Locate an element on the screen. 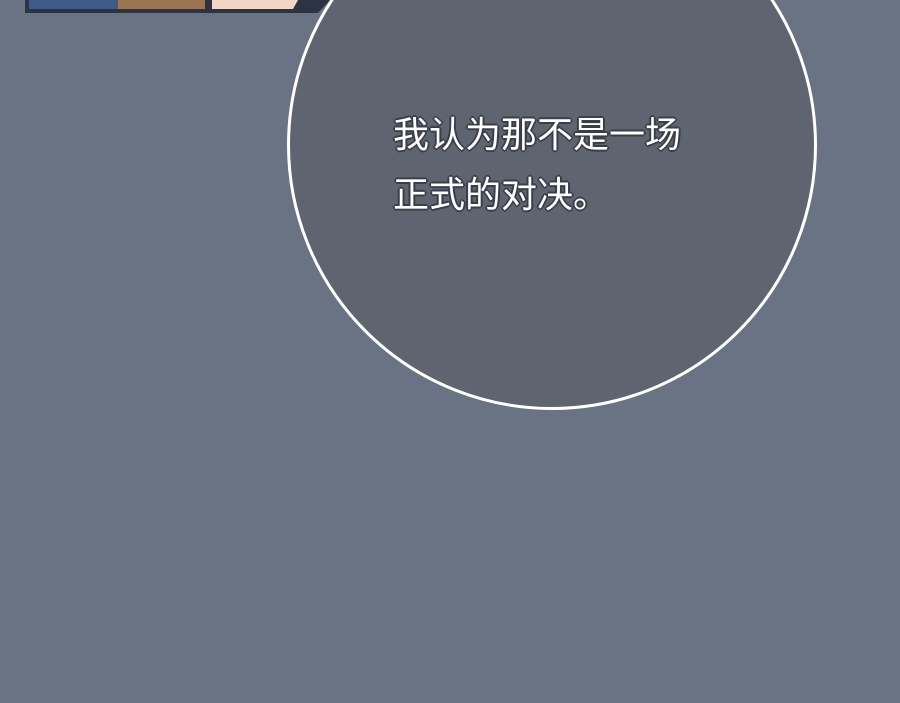  skin-shape is located at coordinates (255, 4).